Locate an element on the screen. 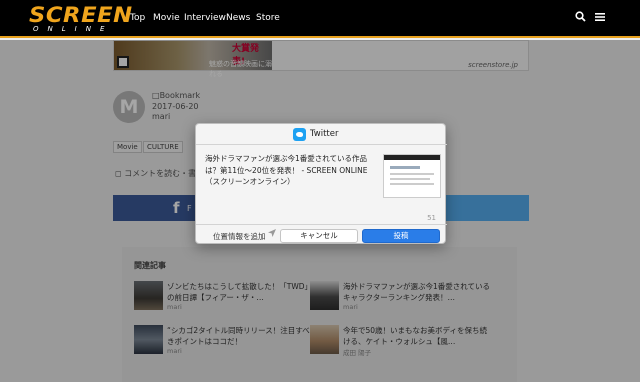 This screenshot has width=640, height=382. dialog-title: Twitter is located at coordinates (324, 134).